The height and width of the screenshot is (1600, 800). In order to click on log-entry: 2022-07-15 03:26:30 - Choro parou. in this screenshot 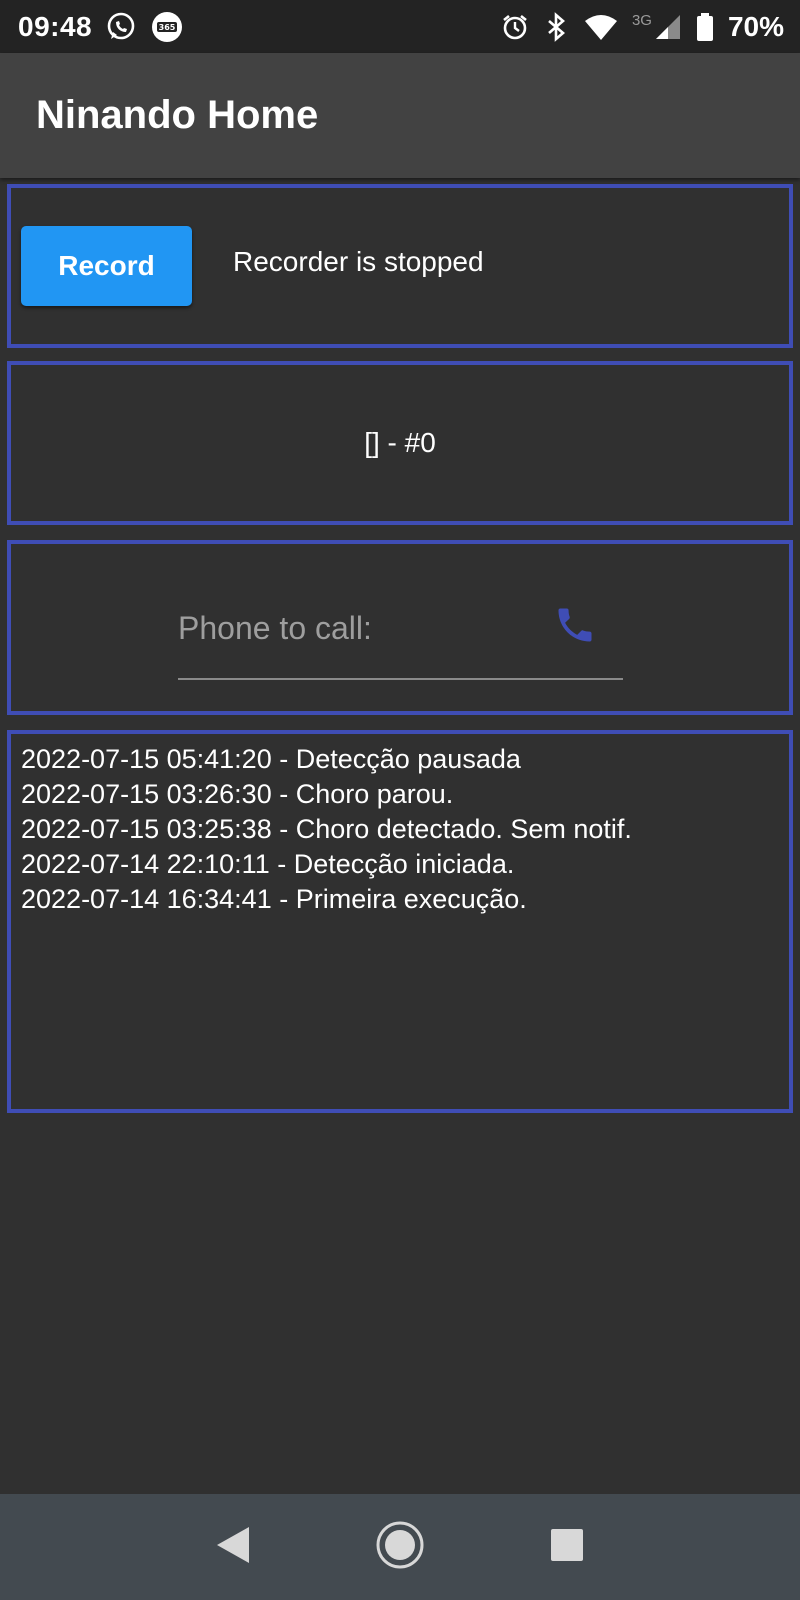, I will do `click(237, 794)`.